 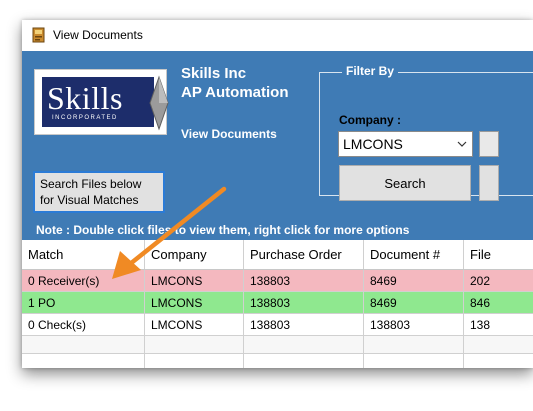 I want to click on window-title: View Documents, so click(x=98, y=35).